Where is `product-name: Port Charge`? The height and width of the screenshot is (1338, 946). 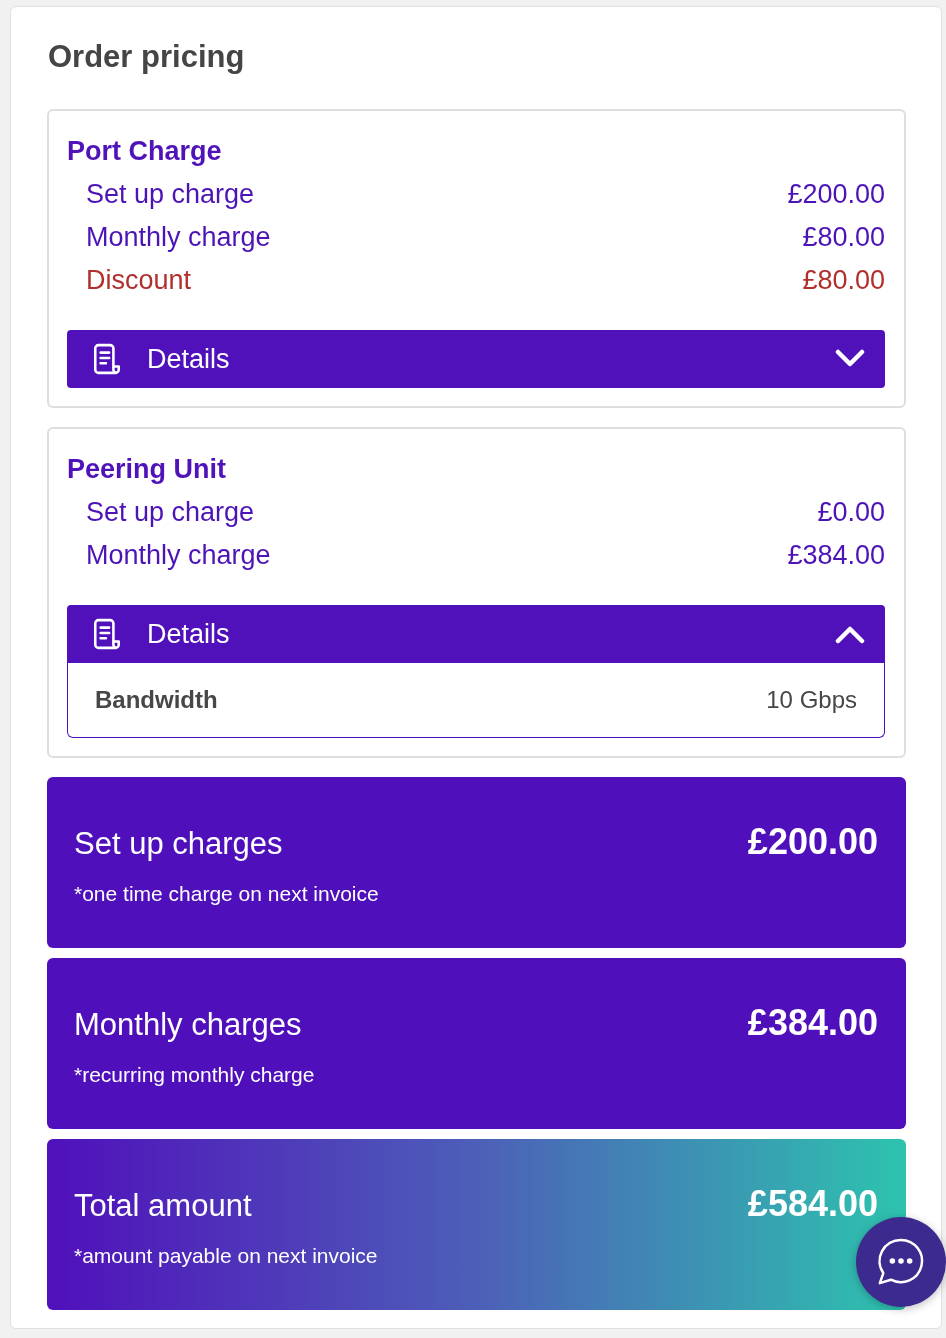
product-name: Port Charge is located at coordinates (145, 151).